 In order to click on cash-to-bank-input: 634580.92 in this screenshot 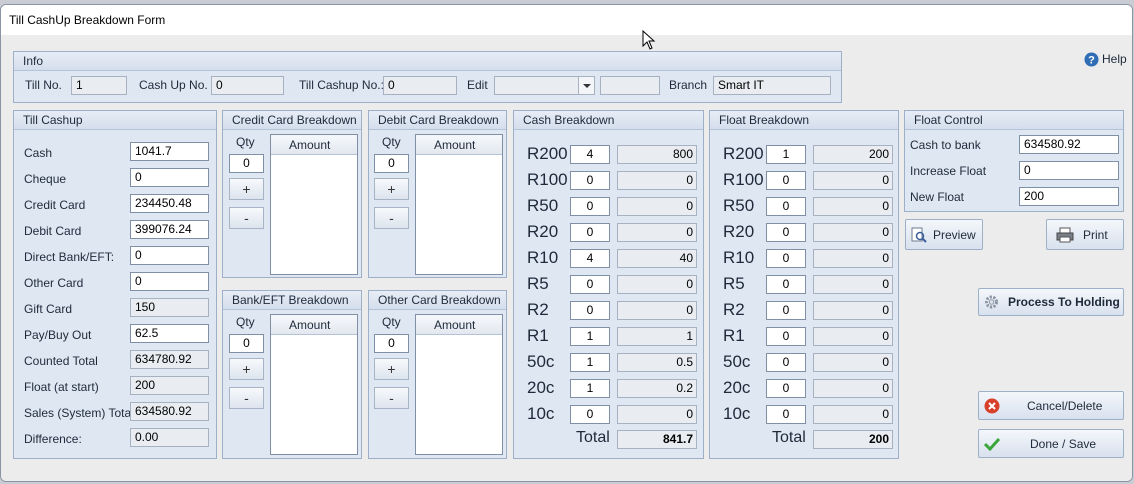, I will do `click(1069, 144)`.